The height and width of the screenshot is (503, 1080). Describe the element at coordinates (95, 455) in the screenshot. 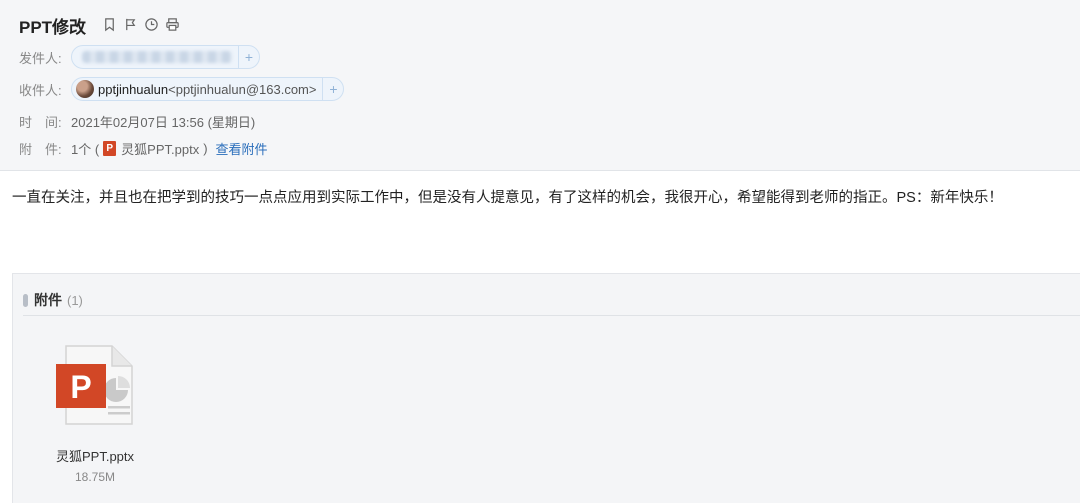

I see `attachment-card-filename: 灵狐PPT.pptx` at that location.